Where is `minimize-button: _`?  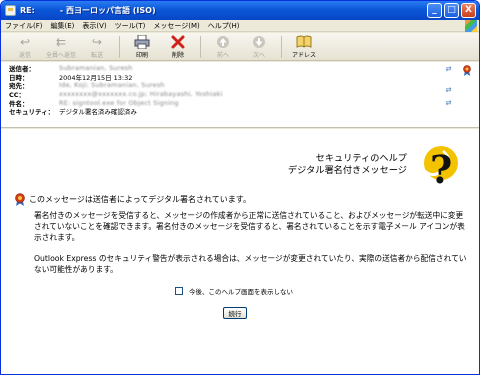 minimize-button: _ is located at coordinates (434, 10).